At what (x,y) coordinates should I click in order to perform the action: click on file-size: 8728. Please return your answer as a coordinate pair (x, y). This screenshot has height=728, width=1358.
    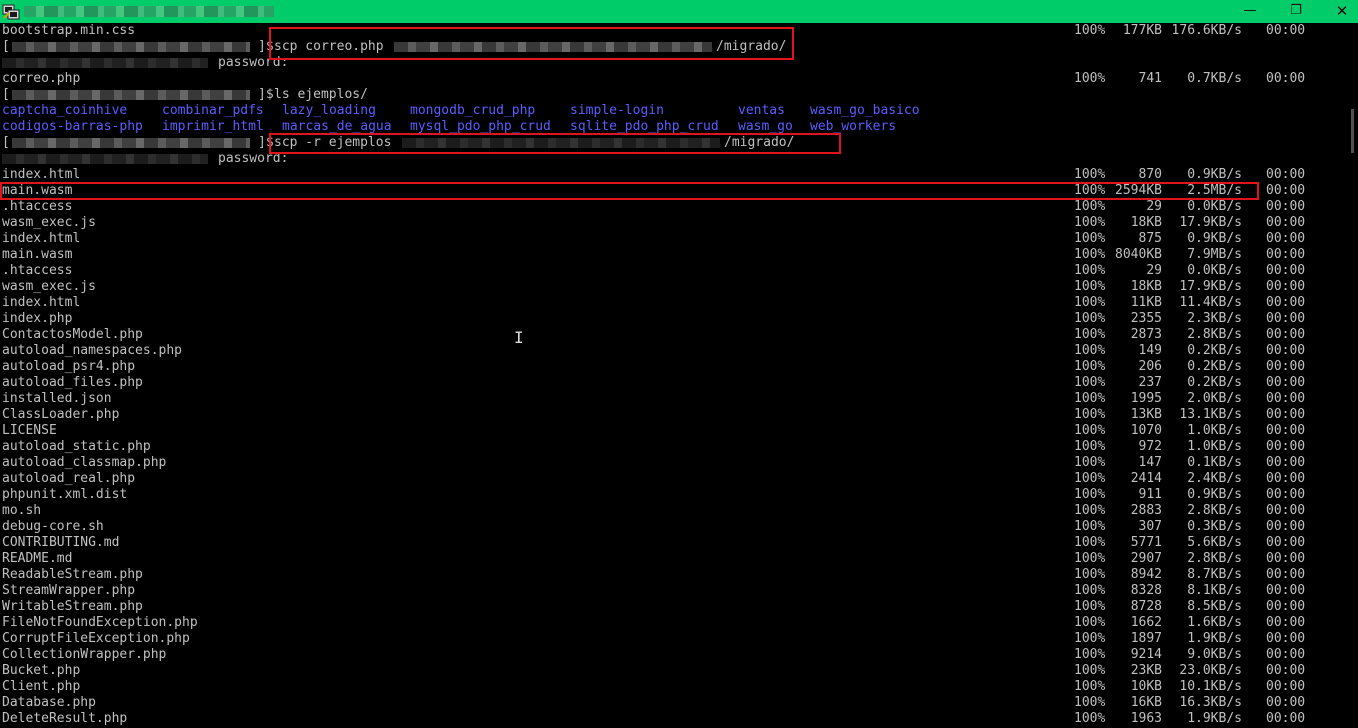
    Looking at the image, I should click on (1146, 606).